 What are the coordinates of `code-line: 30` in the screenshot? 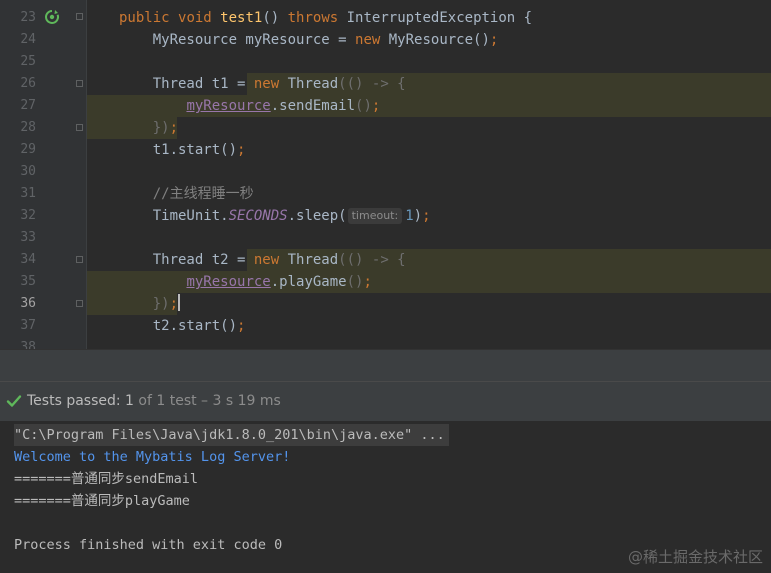 It's located at (385, 172).